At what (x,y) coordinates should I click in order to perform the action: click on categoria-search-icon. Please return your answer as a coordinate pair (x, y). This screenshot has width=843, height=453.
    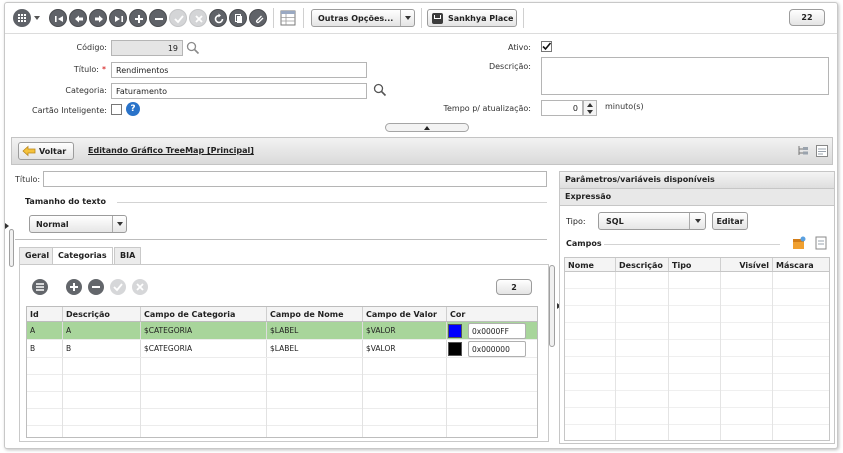
    Looking at the image, I should click on (380, 90).